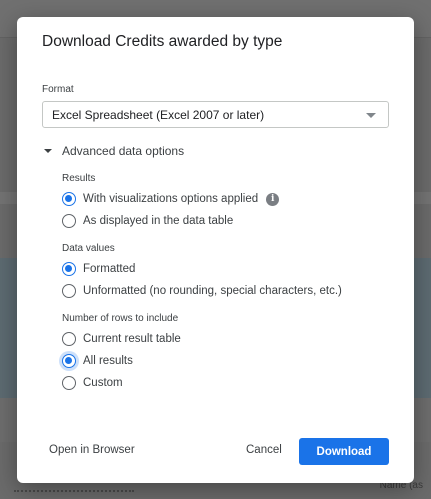  I want to click on triangle-down-icon, so click(48, 151).